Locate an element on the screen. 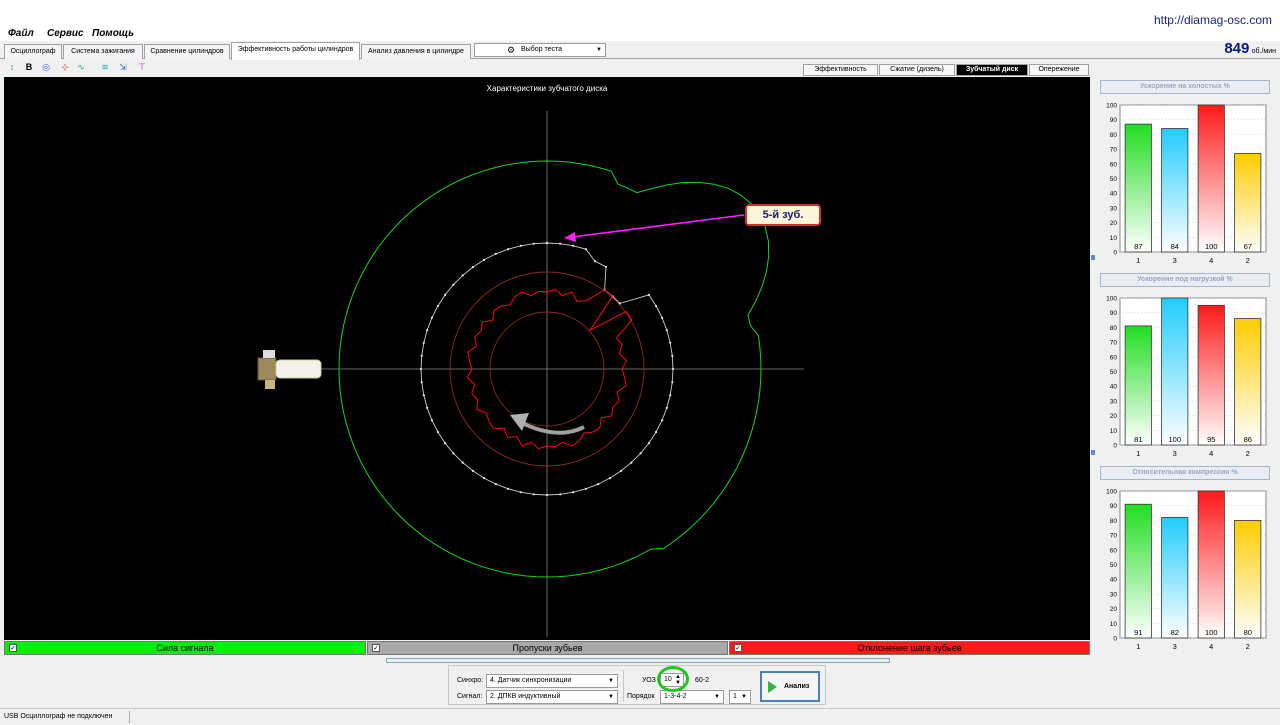  signal-select: 2. ДПКВ индуктивный ▼ is located at coordinates (552, 697).